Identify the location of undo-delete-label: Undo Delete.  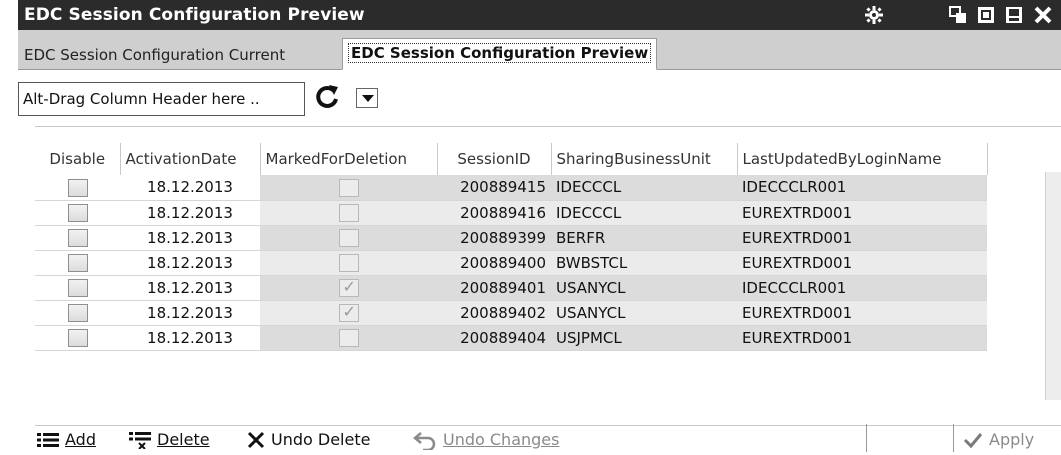
(321, 439).